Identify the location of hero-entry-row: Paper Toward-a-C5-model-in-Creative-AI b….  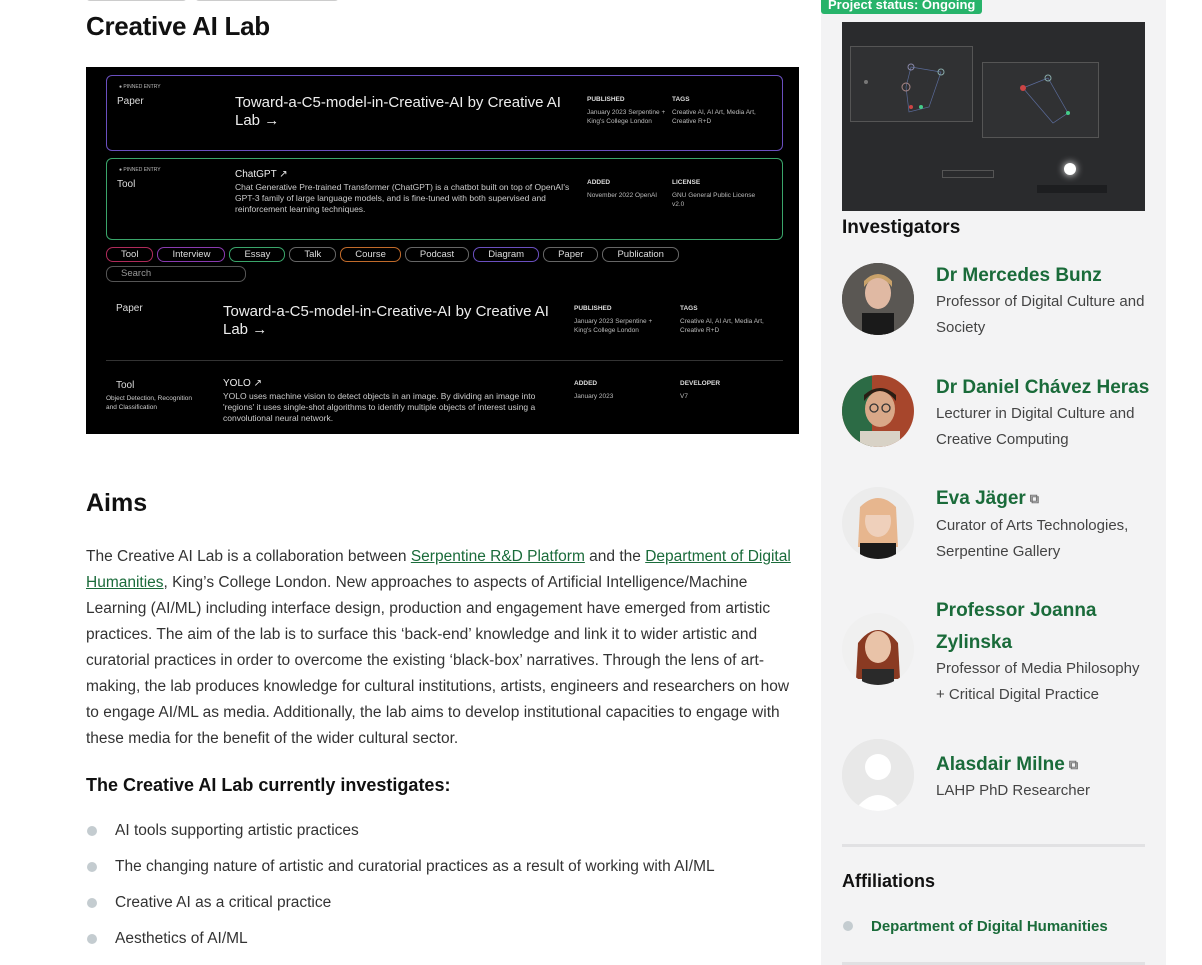
(444, 329).